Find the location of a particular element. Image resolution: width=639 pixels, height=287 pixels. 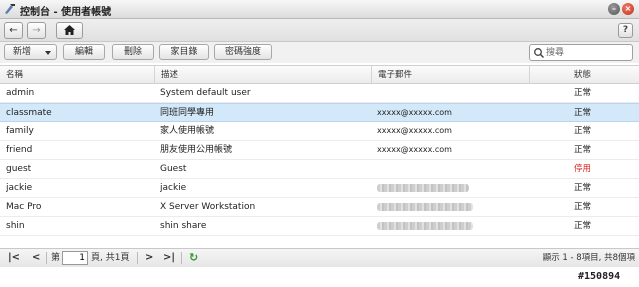

home-icon is located at coordinates (69, 30).